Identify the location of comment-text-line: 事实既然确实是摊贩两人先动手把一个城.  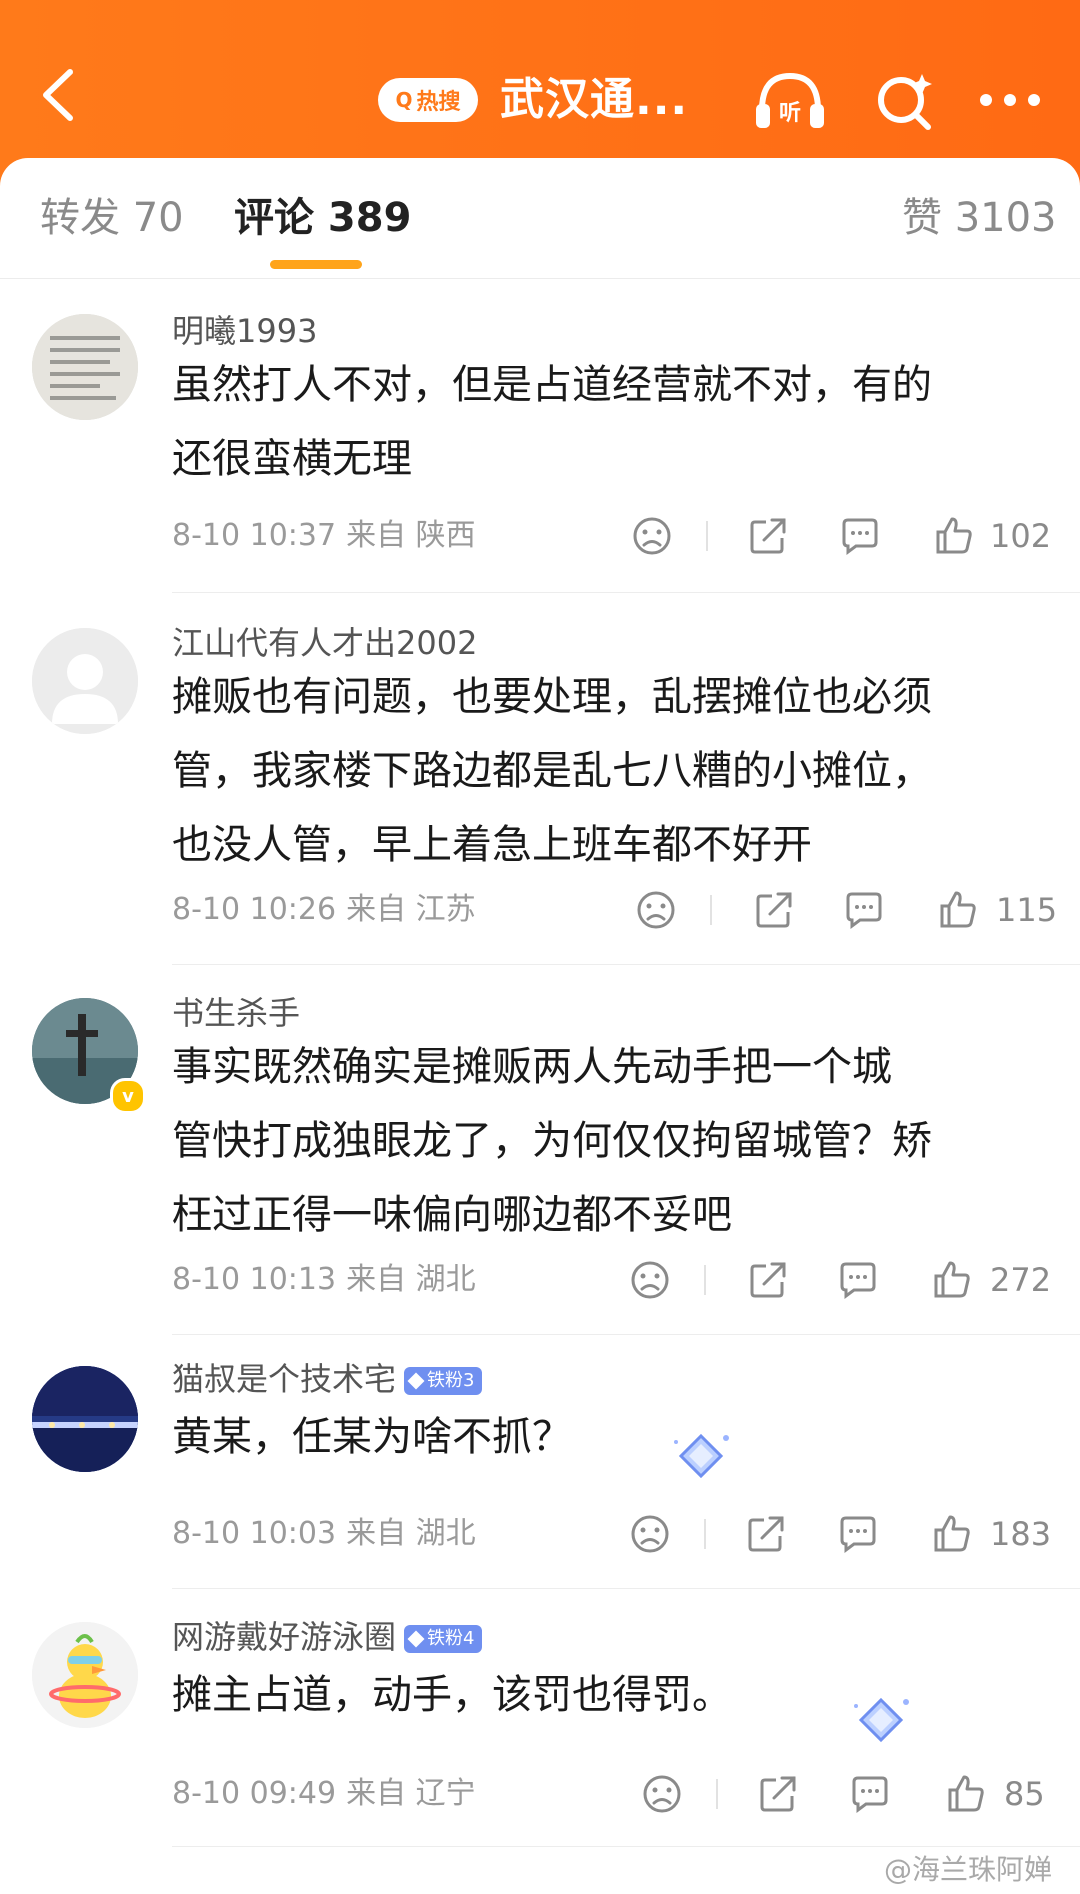
(532, 1067).